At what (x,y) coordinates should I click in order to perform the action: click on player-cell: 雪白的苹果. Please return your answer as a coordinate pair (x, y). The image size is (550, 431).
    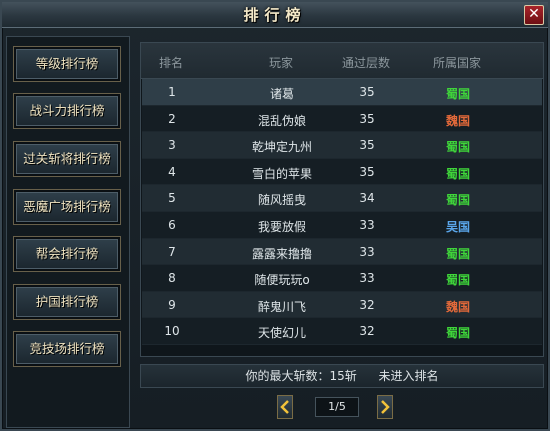
    Looking at the image, I should click on (281, 173).